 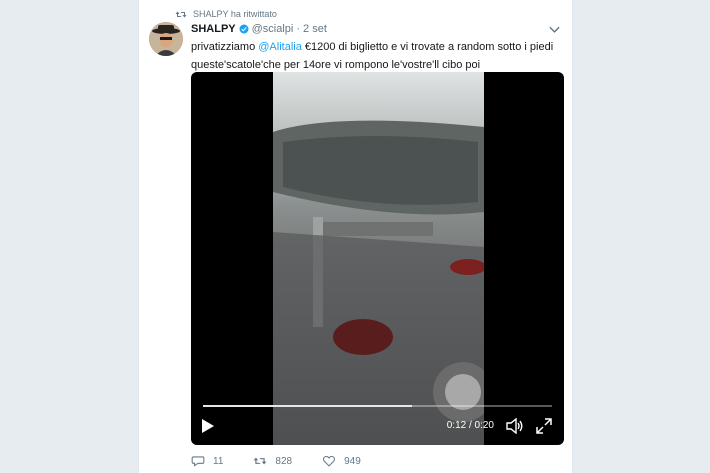 What do you see at coordinates (341, 461) in the screenshot?
I see `like-button: 949` at bounding box center [341, 461].